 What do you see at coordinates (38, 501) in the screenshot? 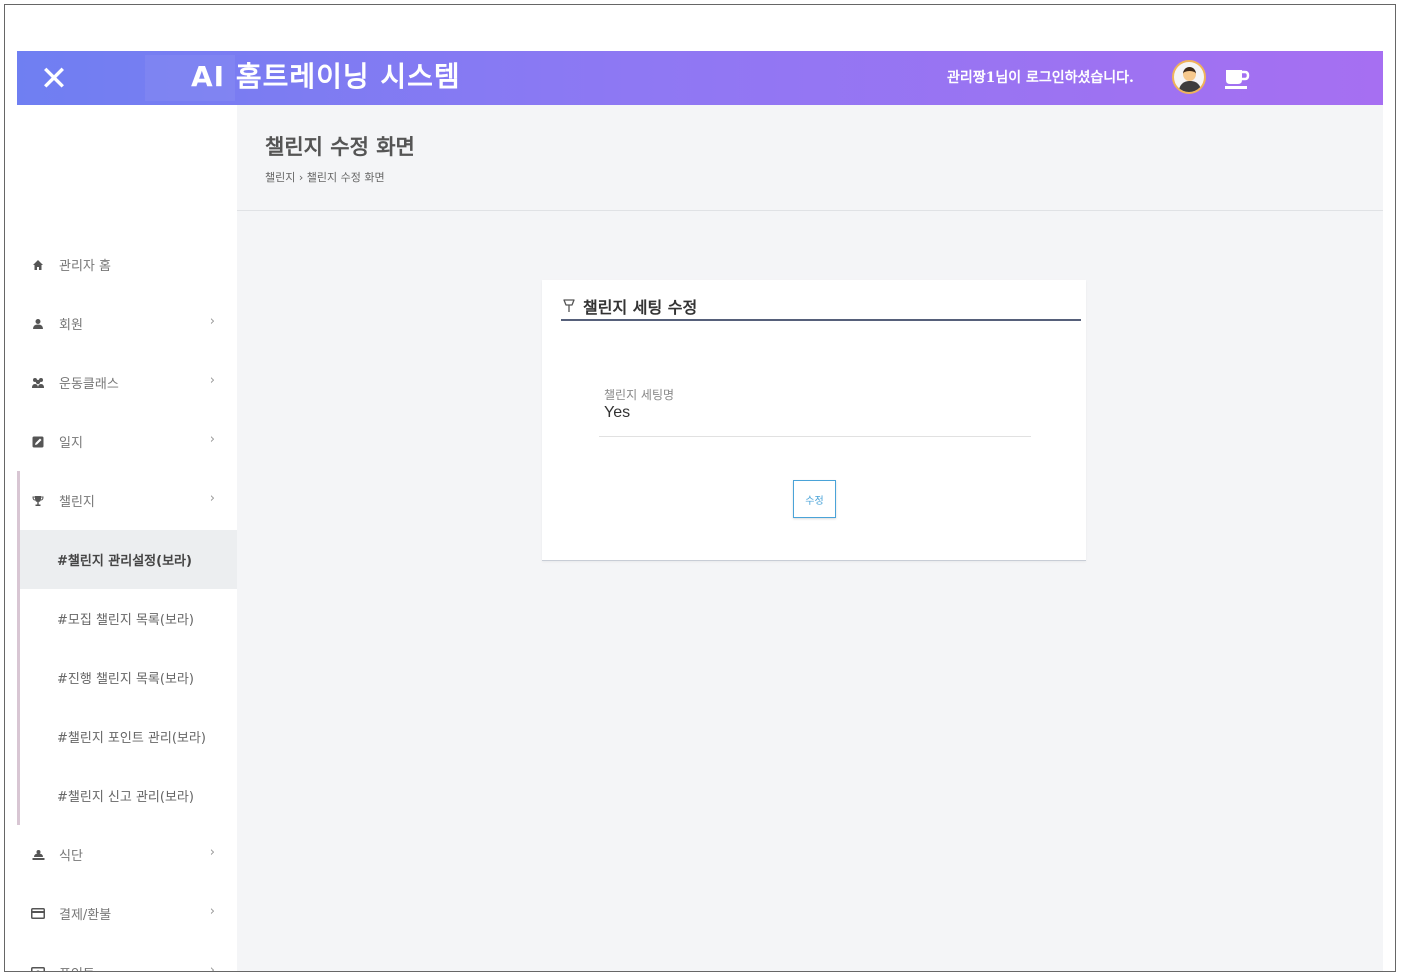
I see `trophy-icon` at bounding box center [38, 501].